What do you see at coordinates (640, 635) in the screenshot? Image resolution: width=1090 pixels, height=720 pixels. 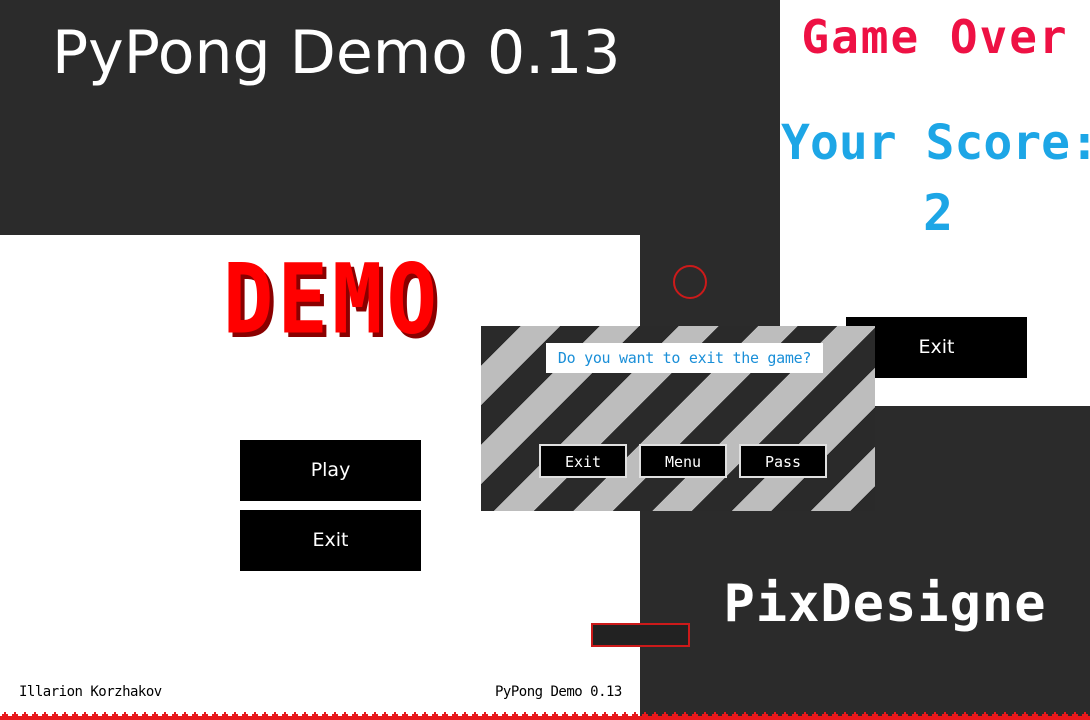 I see `paddle` at bounding box center [640, 635].